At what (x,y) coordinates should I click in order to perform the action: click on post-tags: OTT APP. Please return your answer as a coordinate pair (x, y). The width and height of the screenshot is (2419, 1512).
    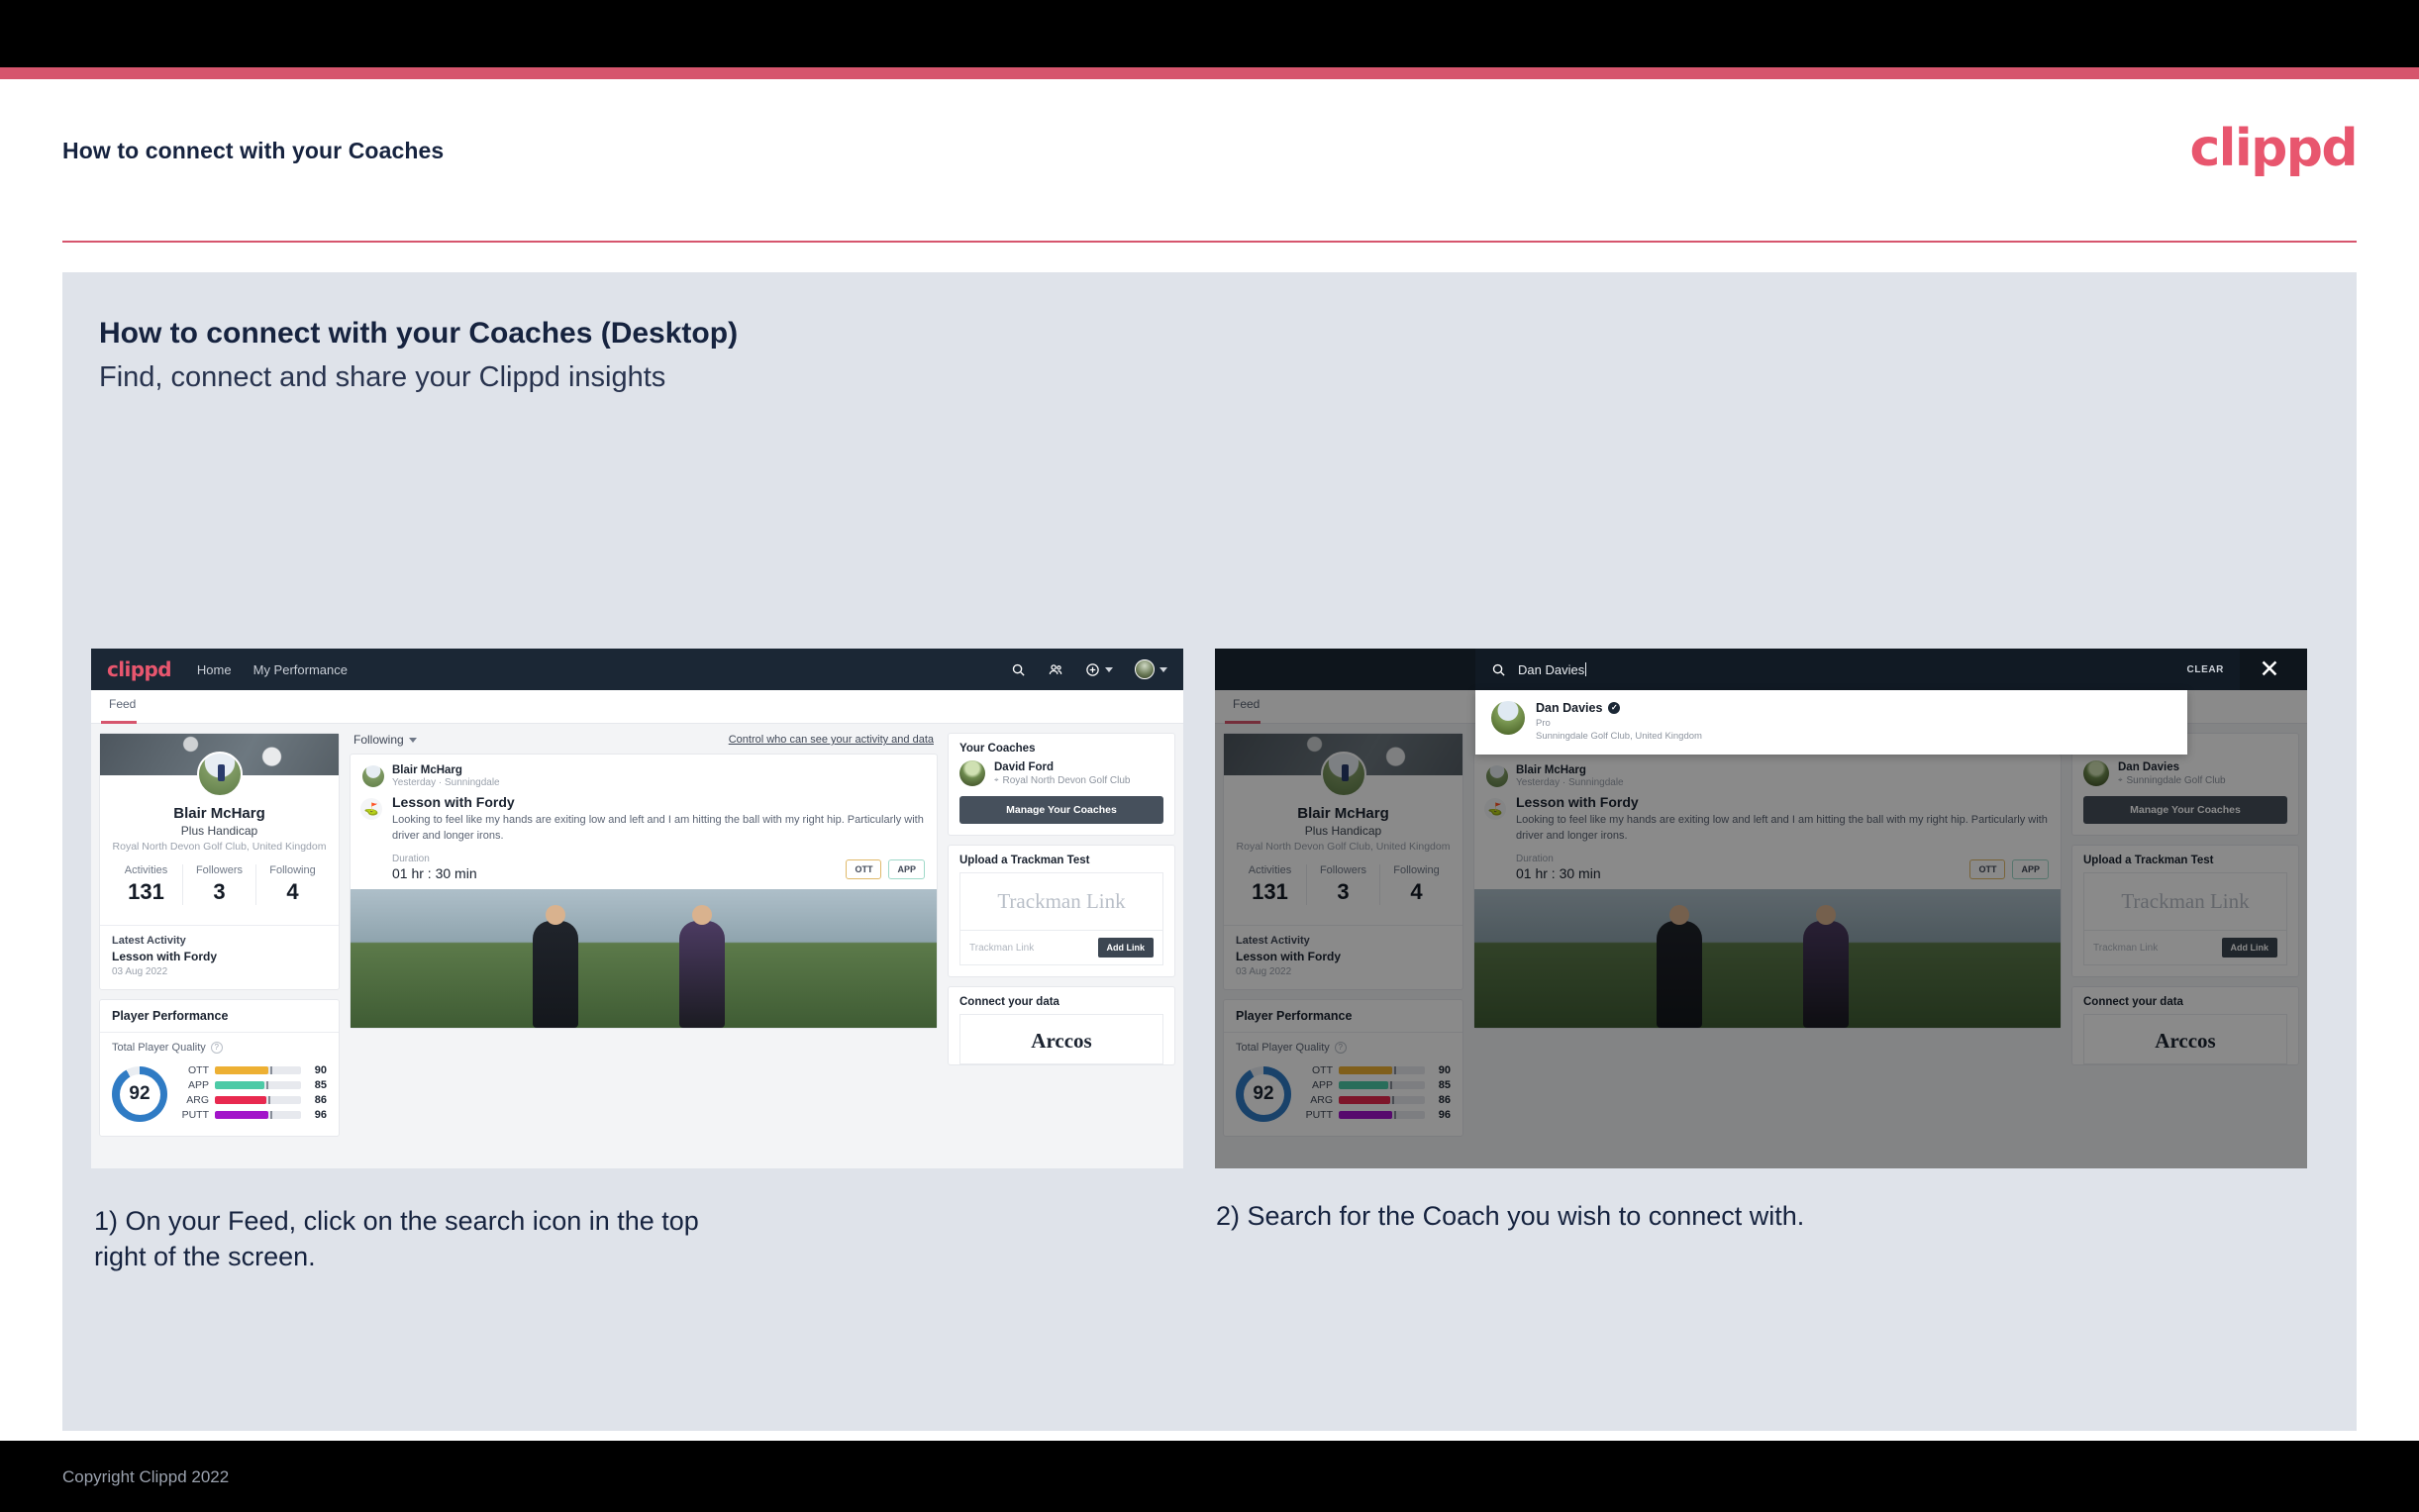
    Looking at the image, I should click on (885, 868).